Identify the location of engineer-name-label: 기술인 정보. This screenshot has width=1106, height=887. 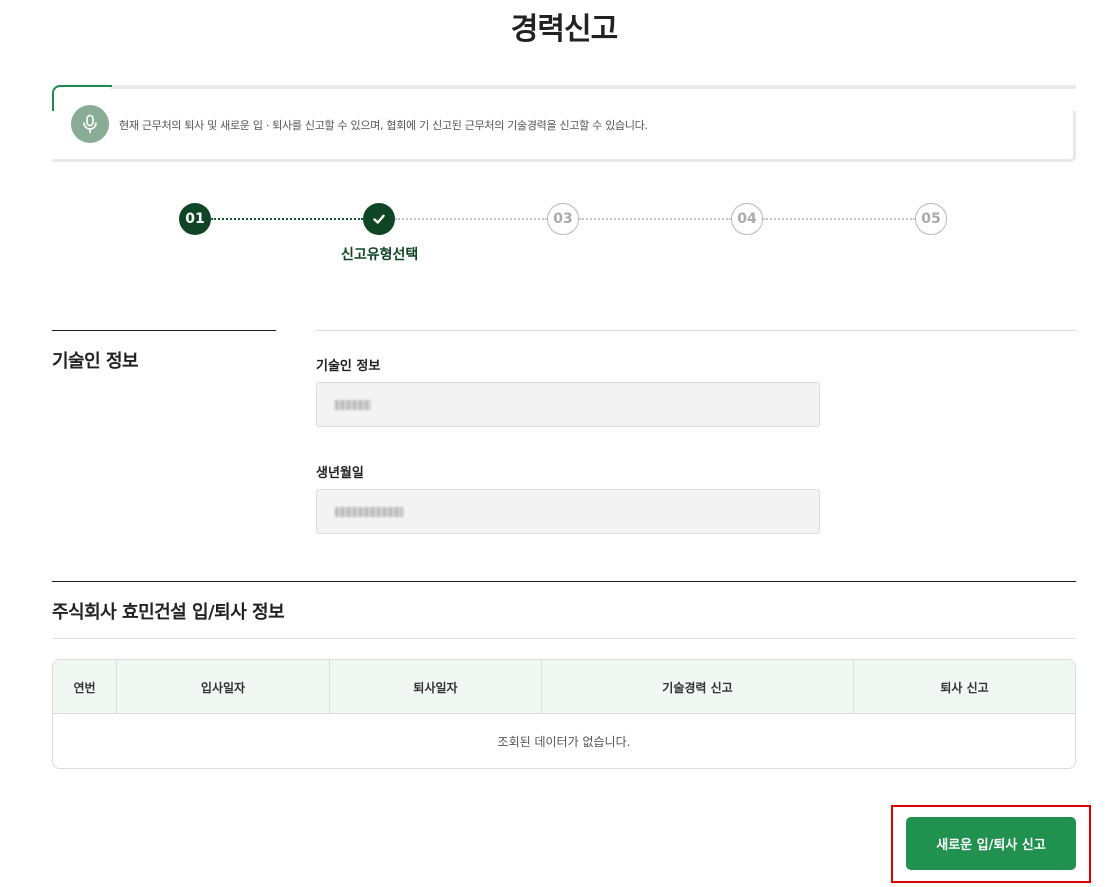
(348, 366).